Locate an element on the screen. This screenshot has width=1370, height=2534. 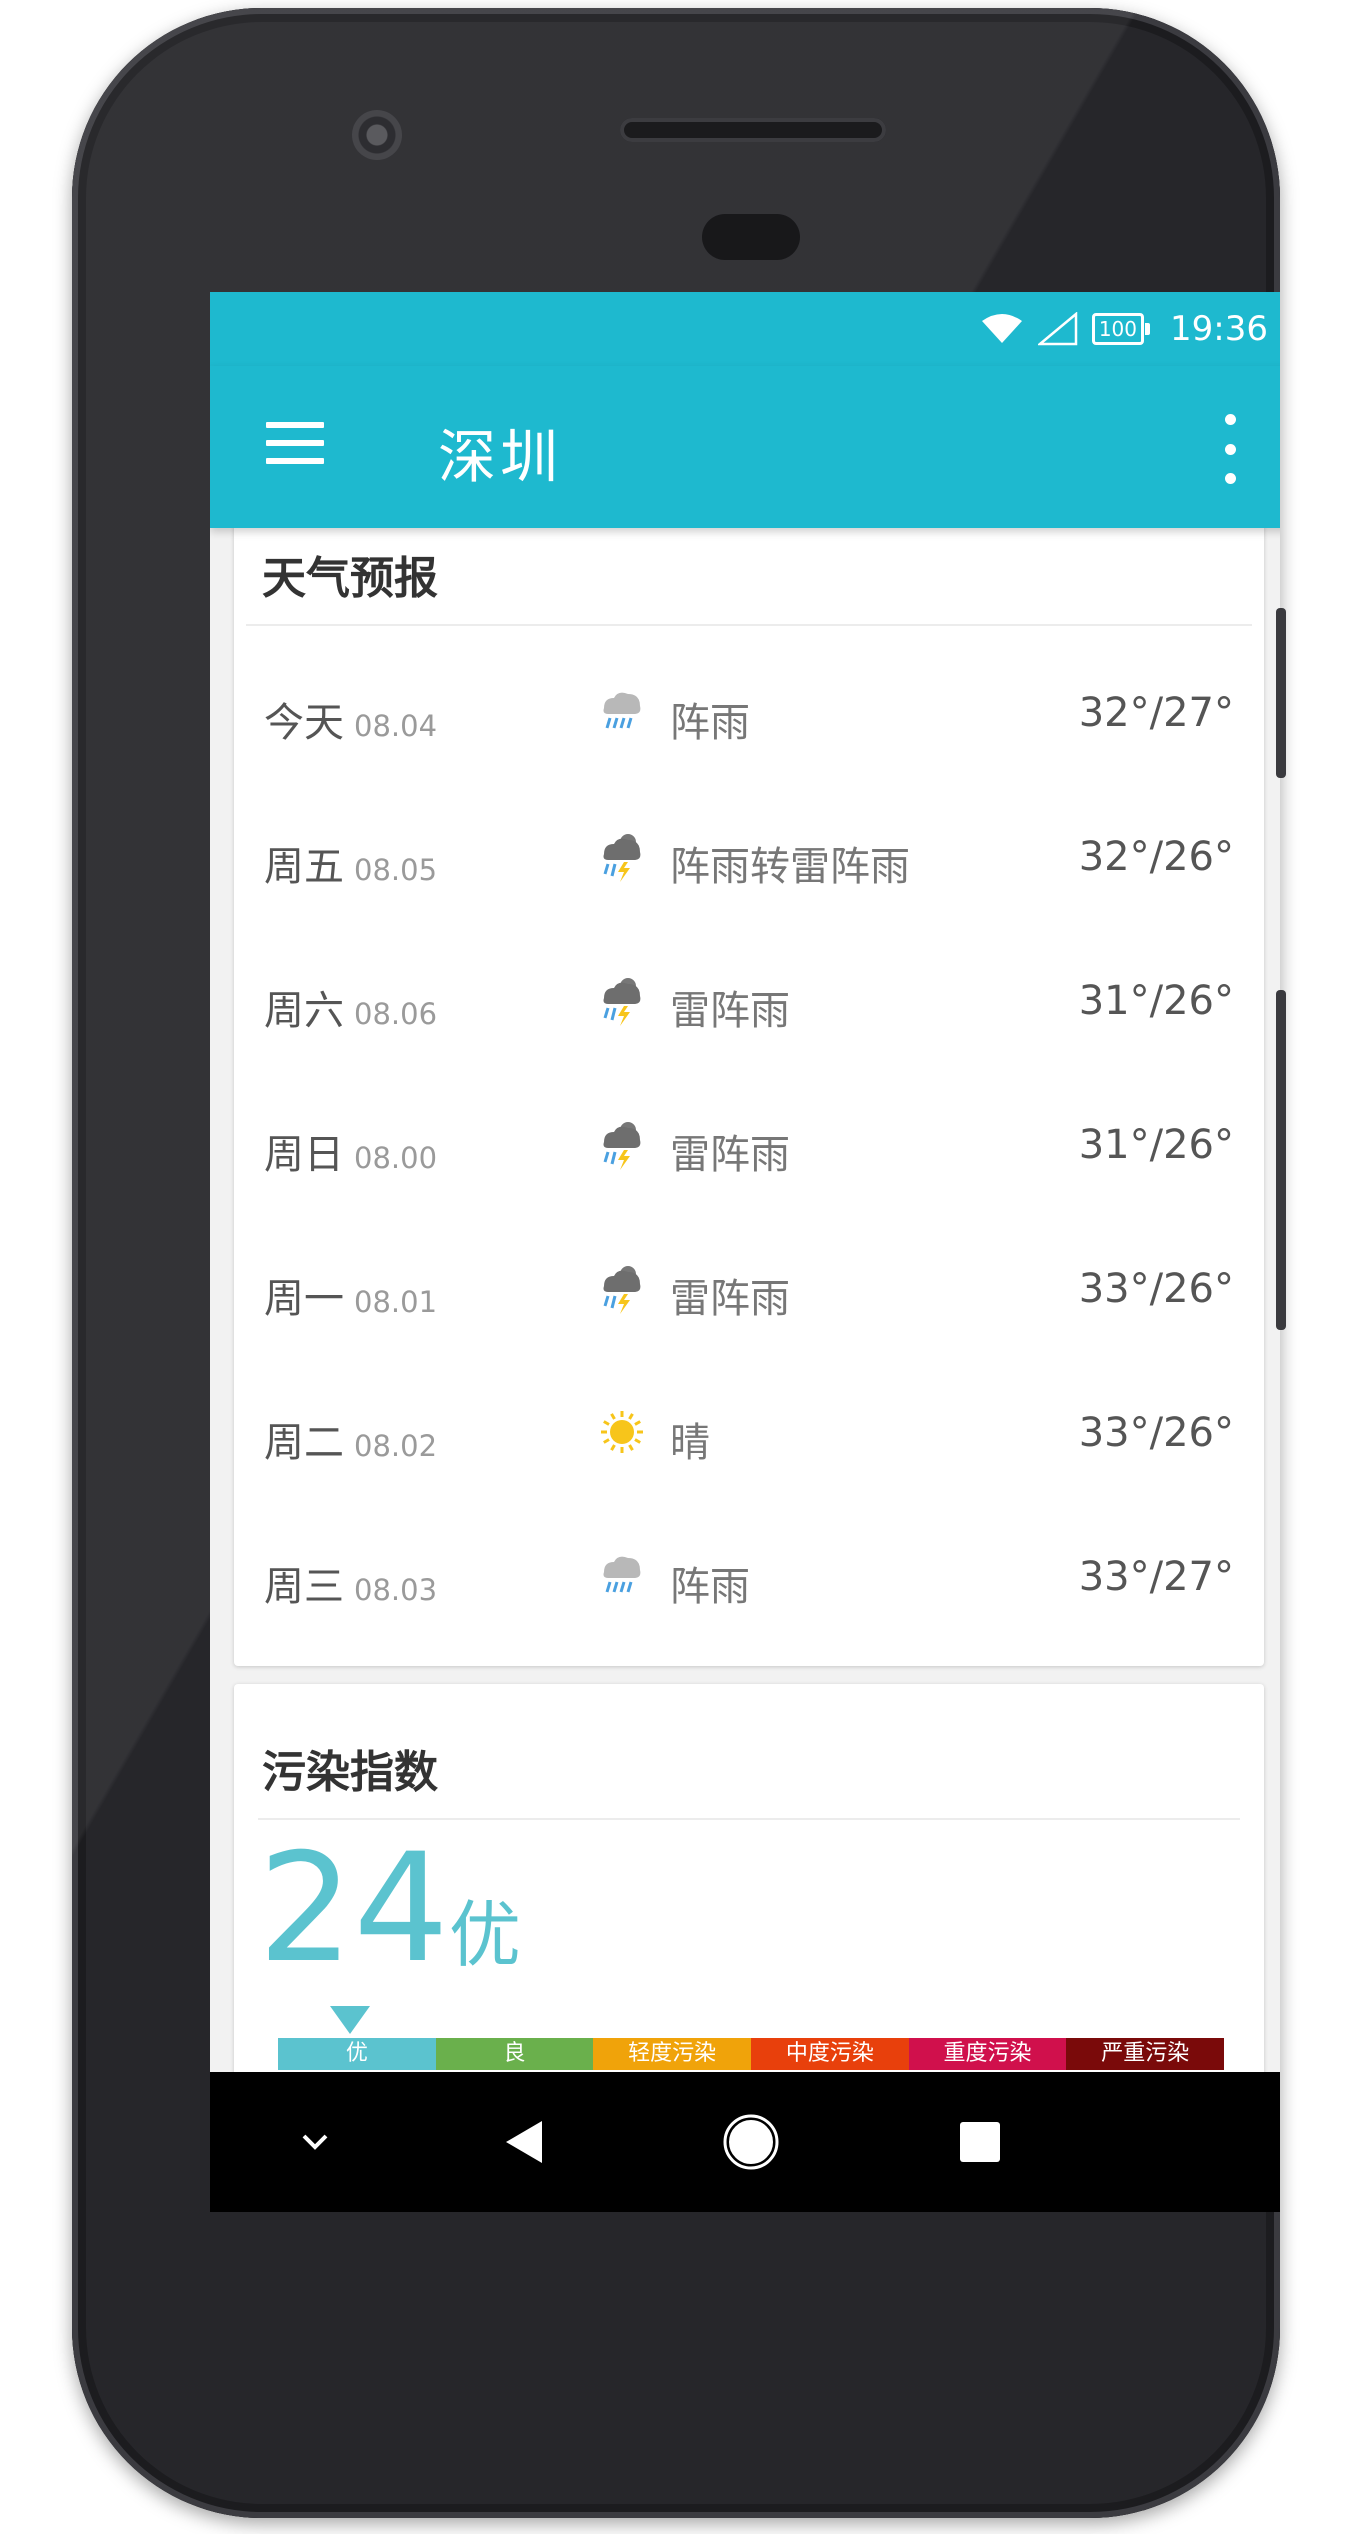
forecast-row: 周一 08.01 雷阵雨 33°/26° is located at coordinates (749, 1294).